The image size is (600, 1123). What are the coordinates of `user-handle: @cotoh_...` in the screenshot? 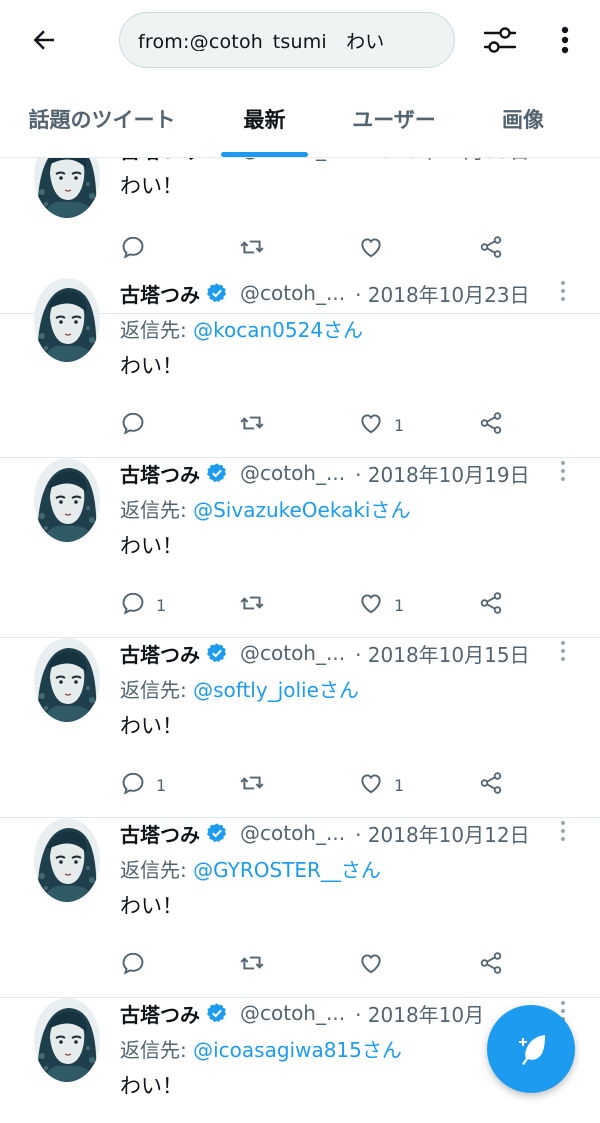 It's located at (293, 653).